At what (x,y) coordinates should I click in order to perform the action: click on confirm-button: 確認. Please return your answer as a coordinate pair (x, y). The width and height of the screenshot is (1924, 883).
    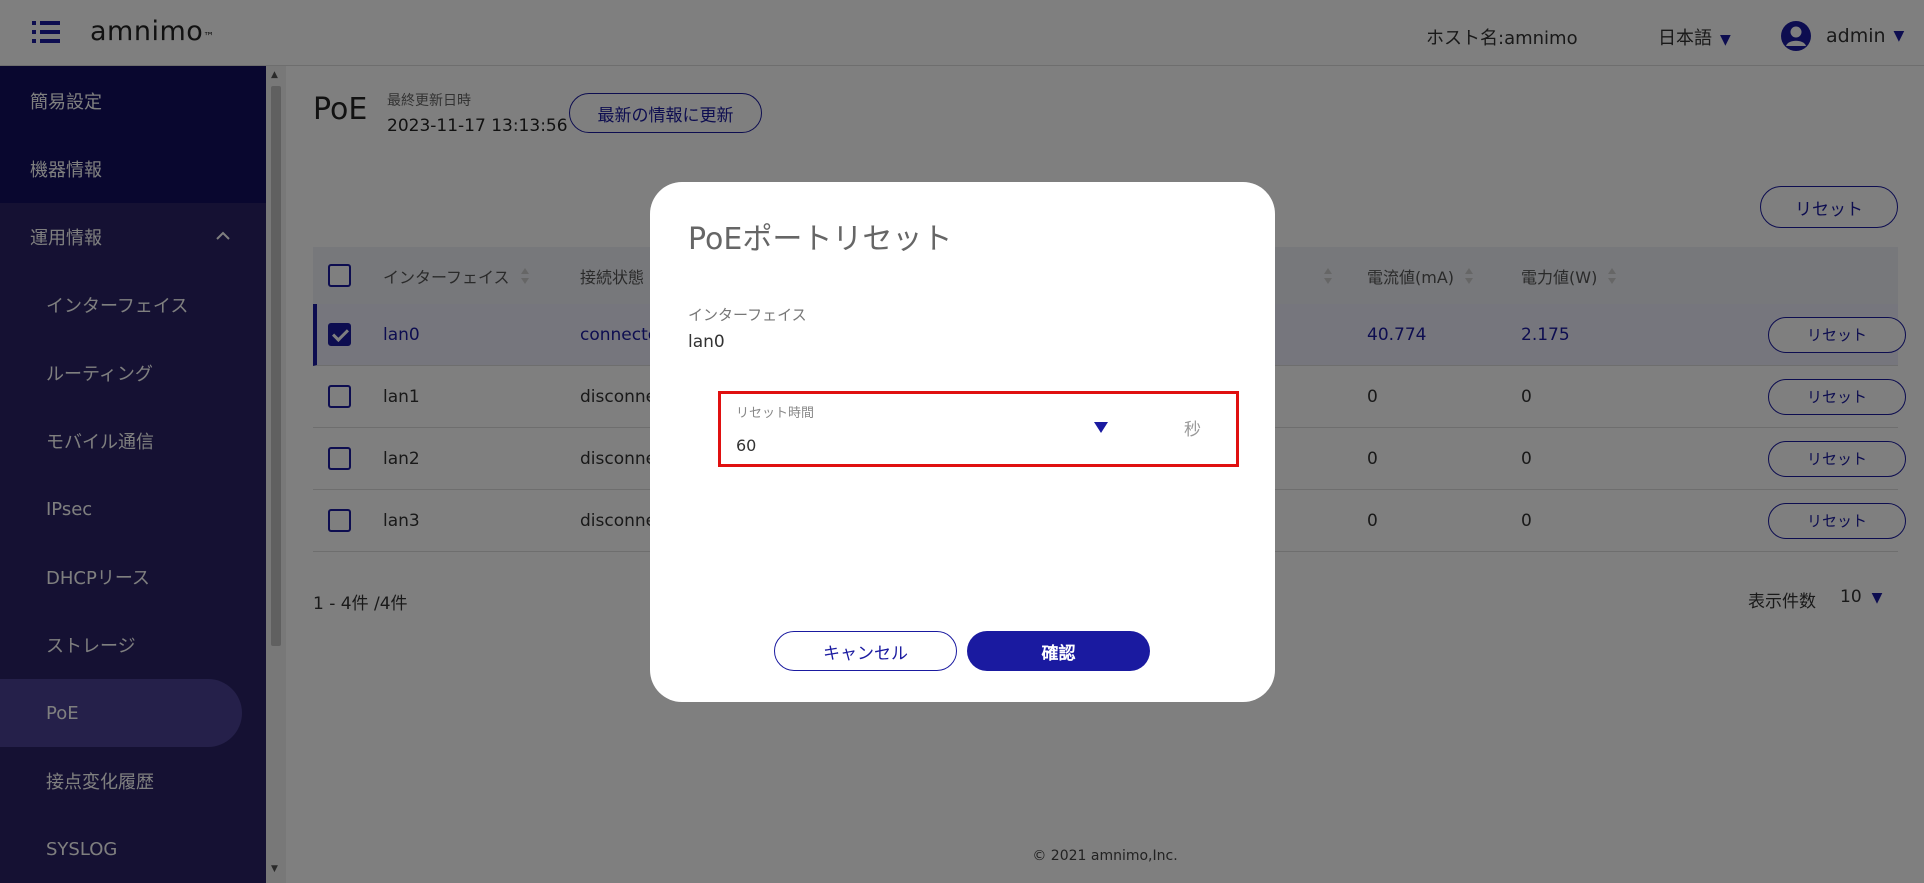
    Looking at the image, I should click on (1058, 651).